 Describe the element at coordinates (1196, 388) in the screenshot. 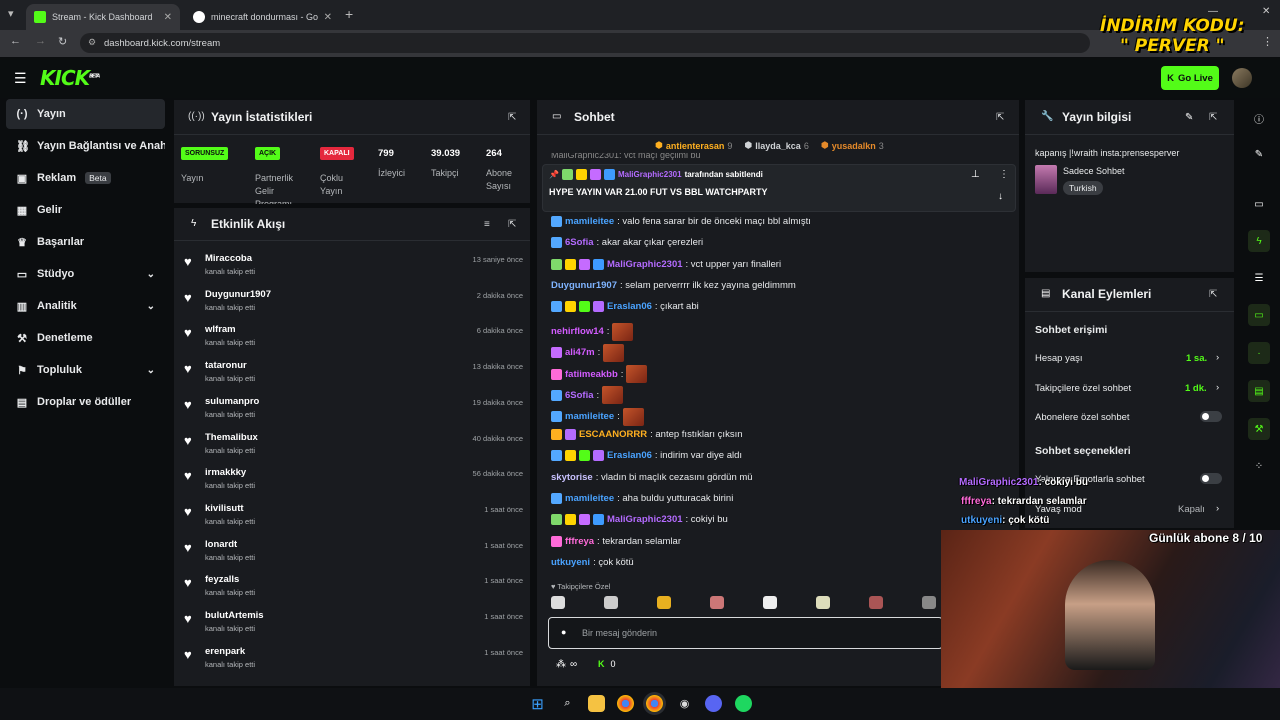

I see `followers-only-value: 1 dk.` at that location.